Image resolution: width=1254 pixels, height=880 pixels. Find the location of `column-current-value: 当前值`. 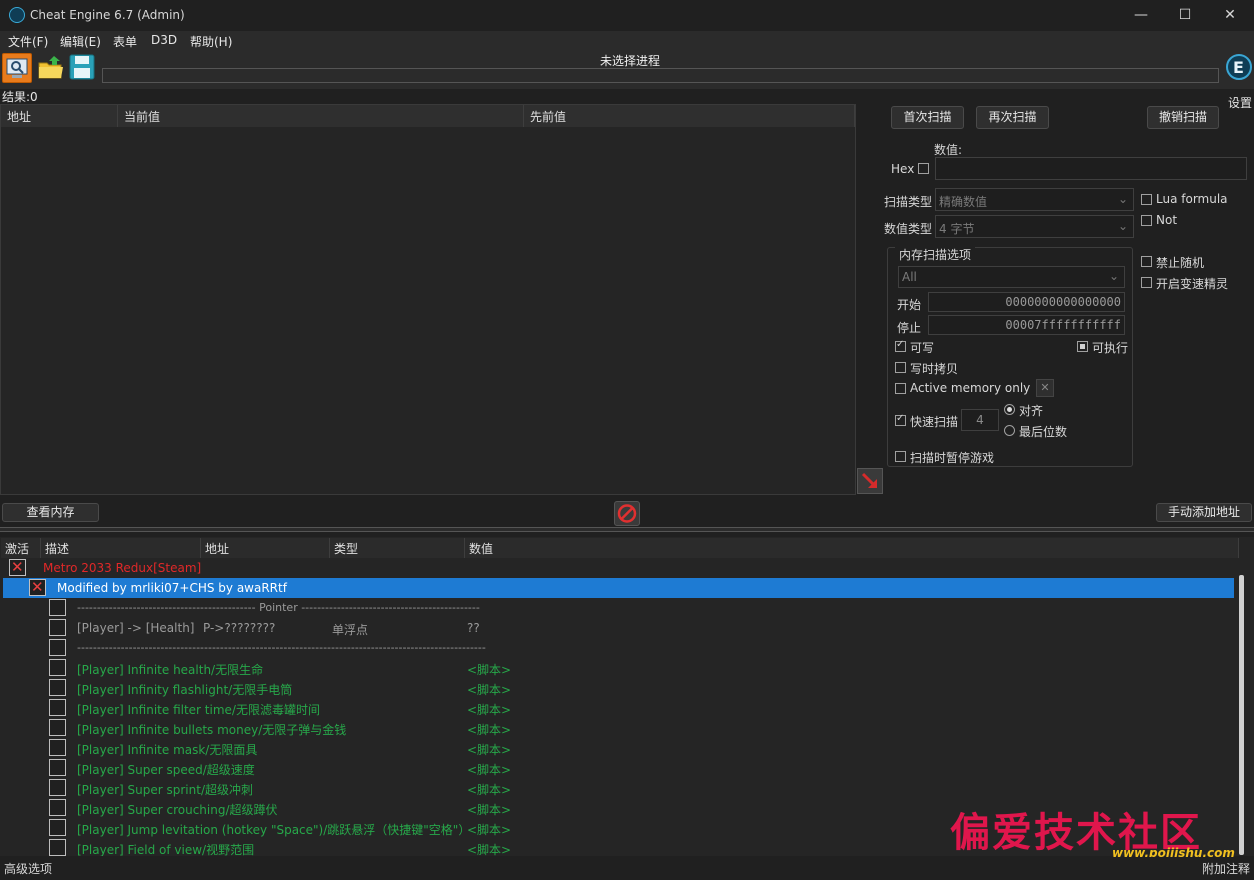

column-current-value: 当前值 is located at coordinates (321, 116).